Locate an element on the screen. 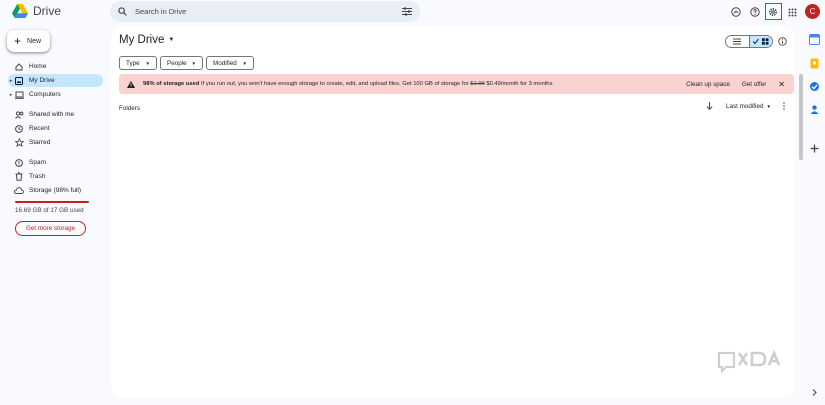 The image size is (825, 405). calendar-icon is located at coordinates (814, 39).